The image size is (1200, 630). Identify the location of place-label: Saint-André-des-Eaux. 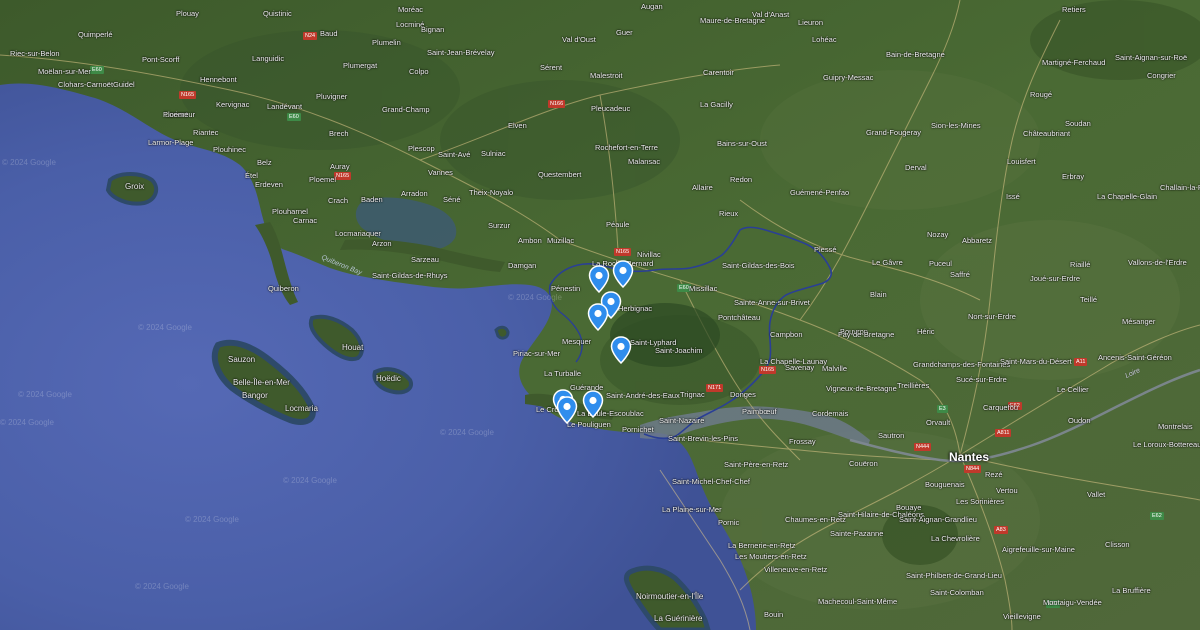
(643, 395).